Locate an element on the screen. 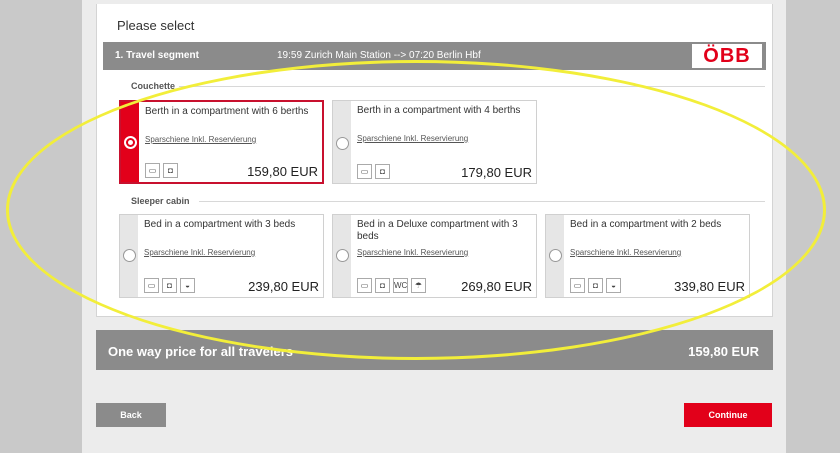 The height and width of the screenshot is (453, 840). option-title: Bed in a compartment with 3 beds is located at coordinates (220, 224).